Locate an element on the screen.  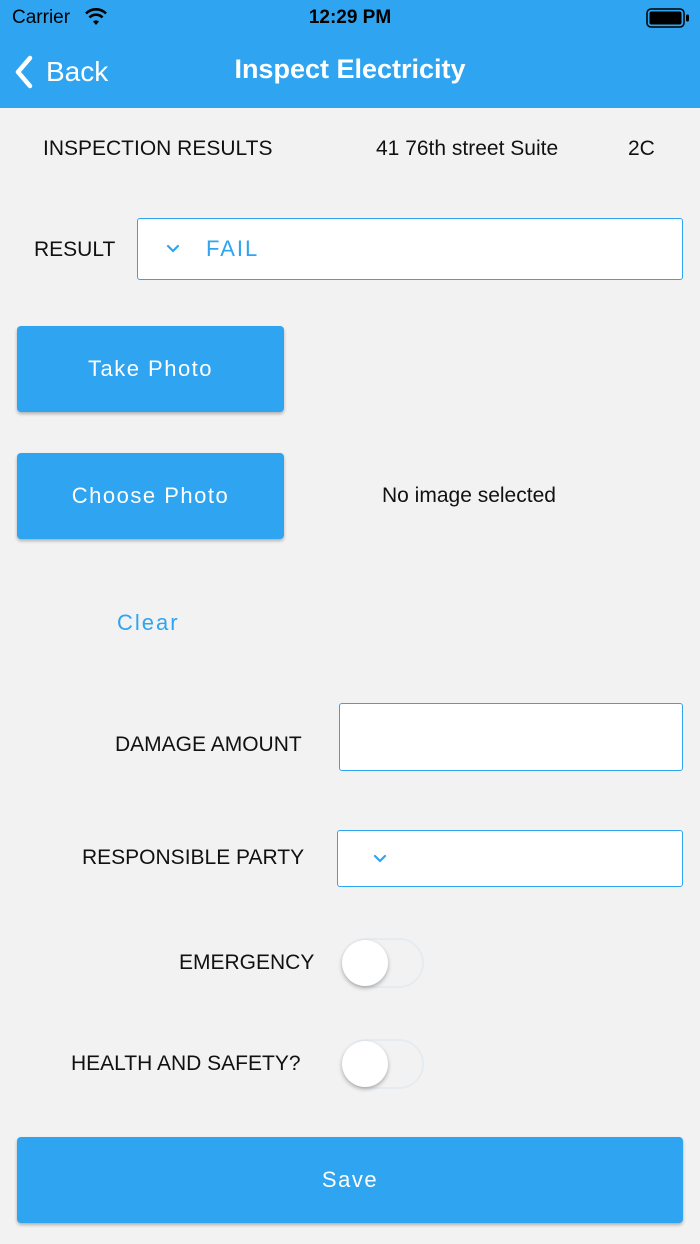
result-label: RESULT is located at coordinates (75, 249).